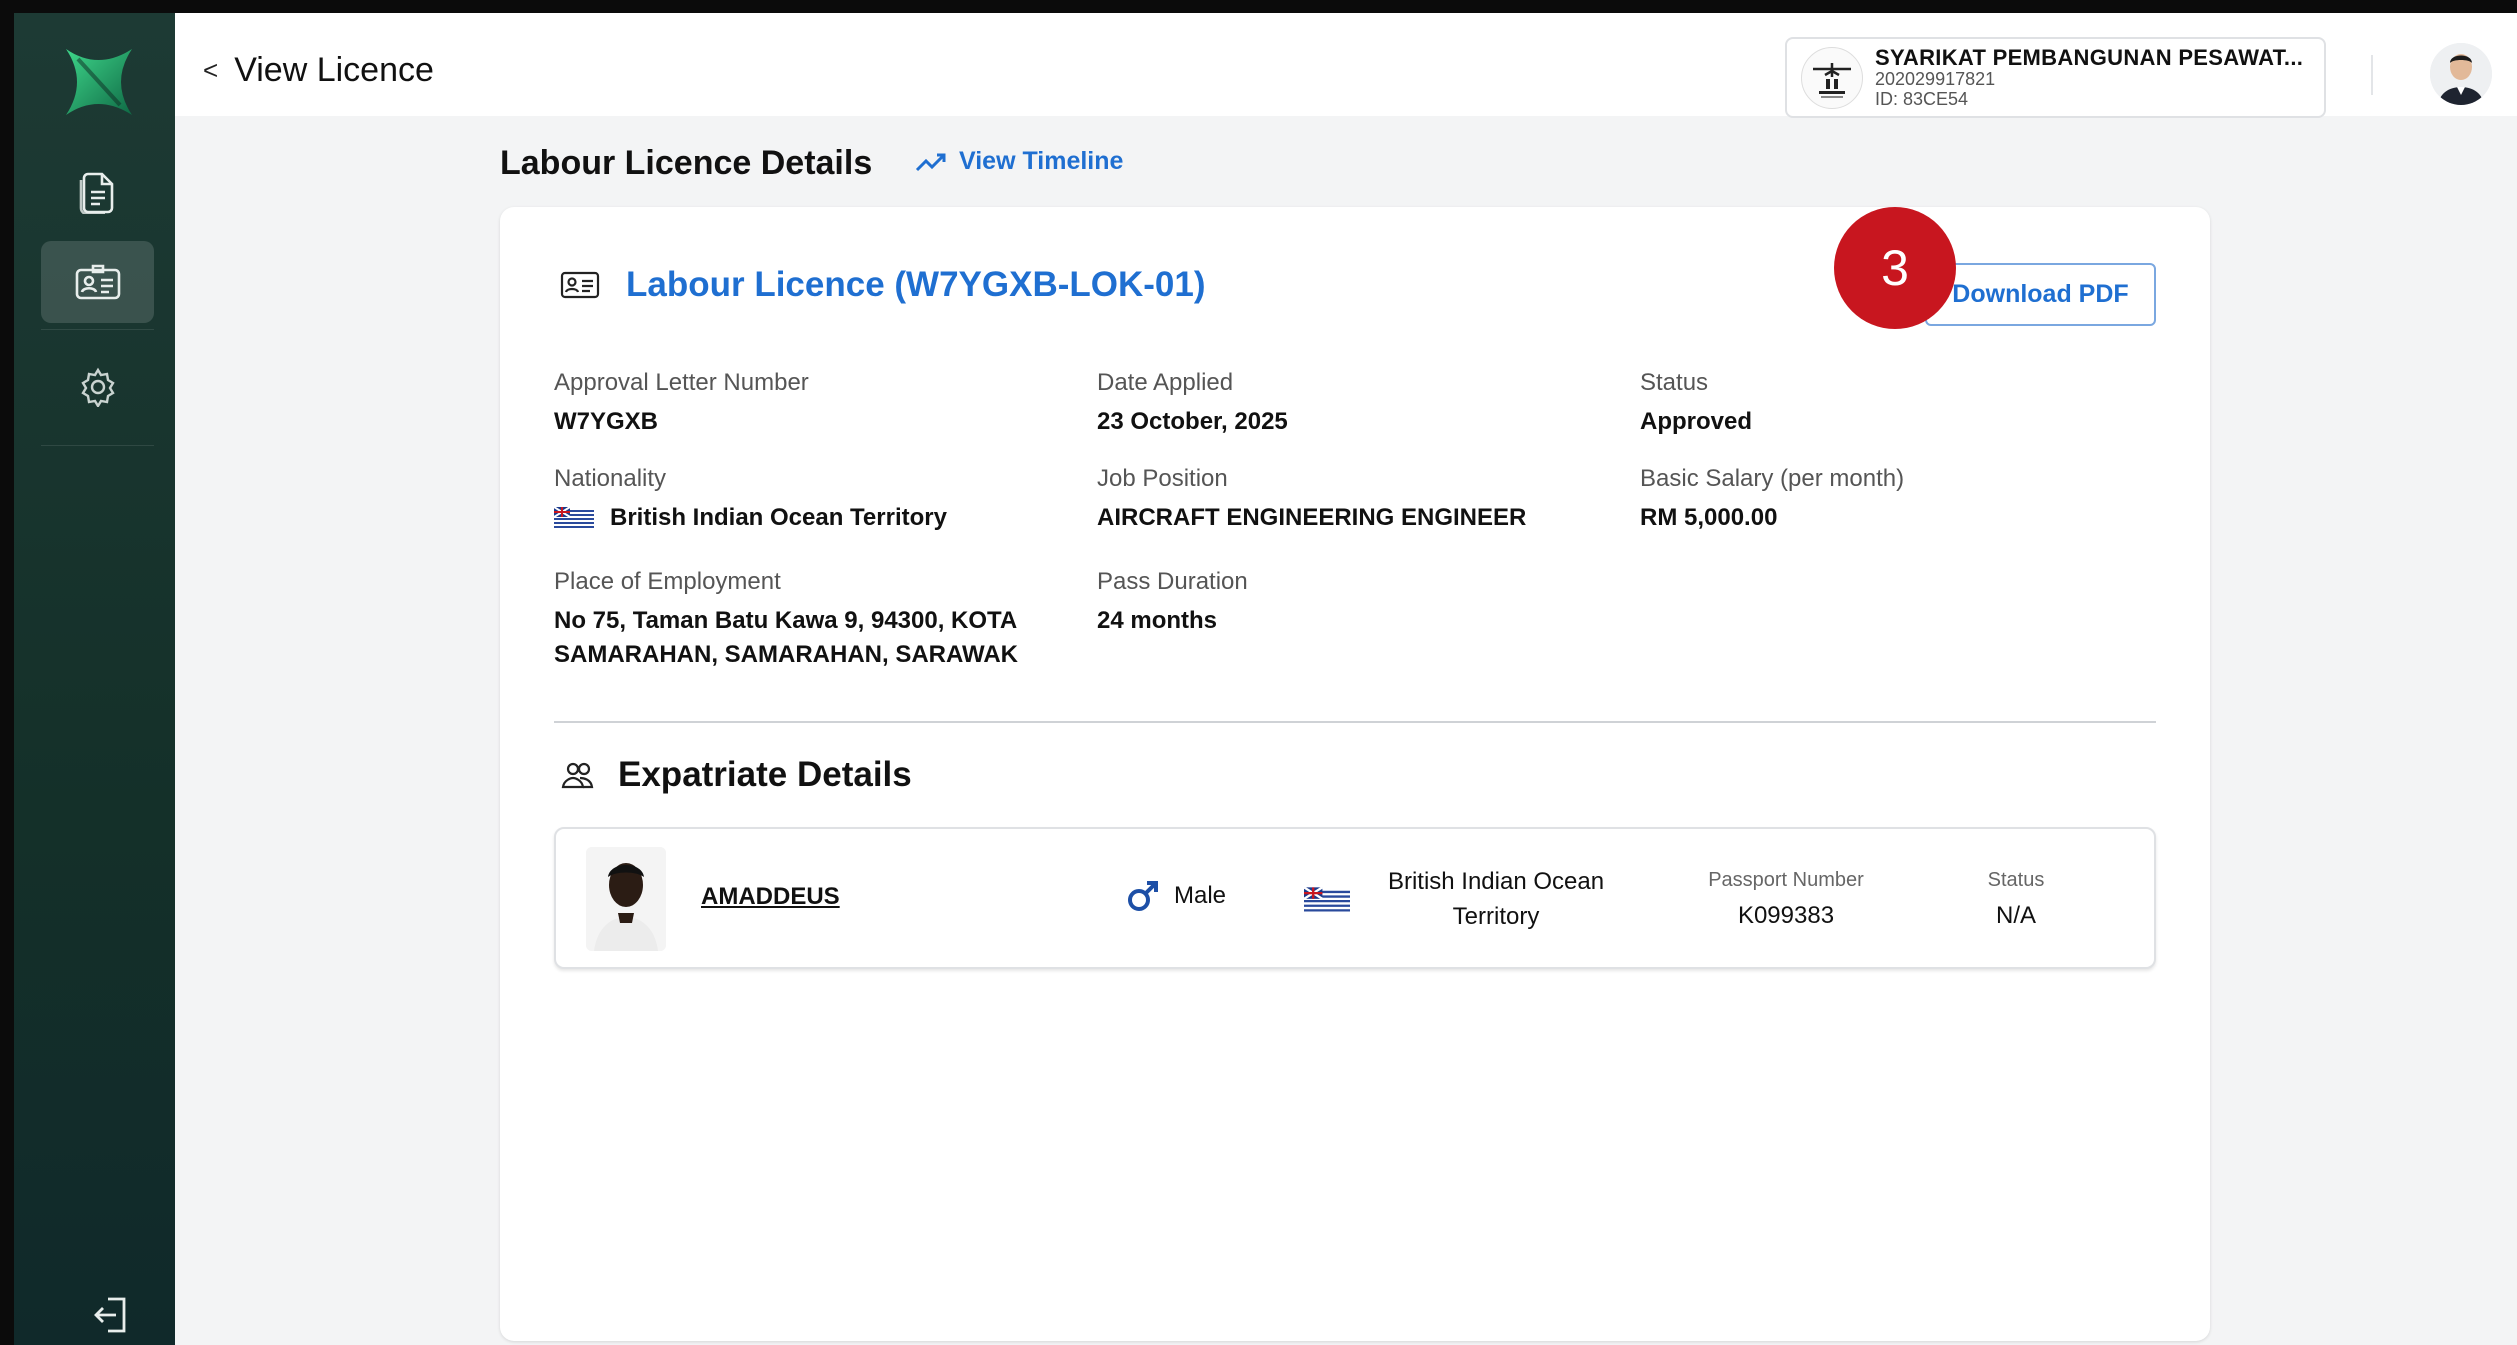 This screenshot has width=2517, height=1345. What do you see at coordinates (2016, 880) in the screenshot?
I see `status-label: Status` at bounding box center [2016, 880].